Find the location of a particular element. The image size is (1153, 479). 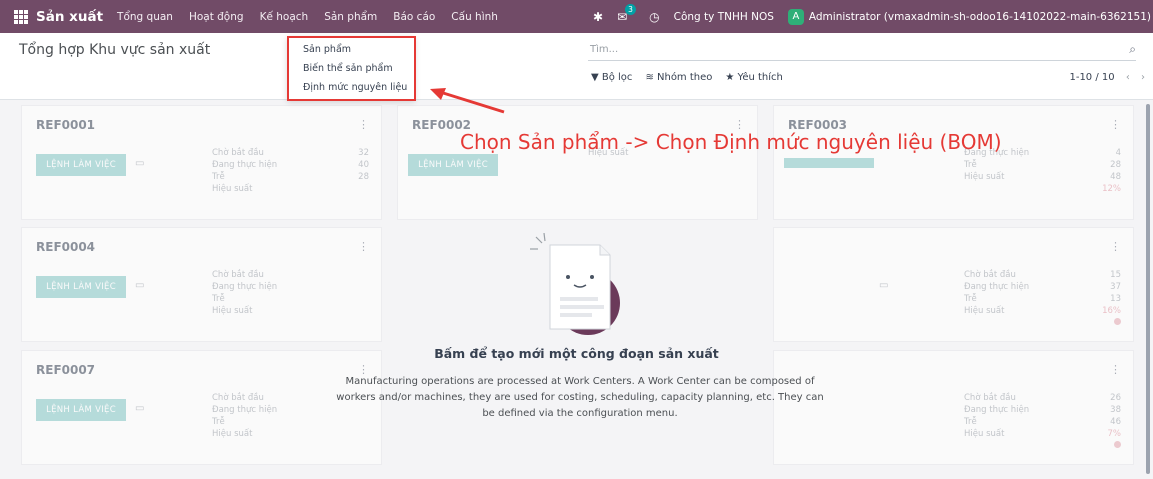

card-stat-values: 32 40 28 is located at coordinates (363, 165).